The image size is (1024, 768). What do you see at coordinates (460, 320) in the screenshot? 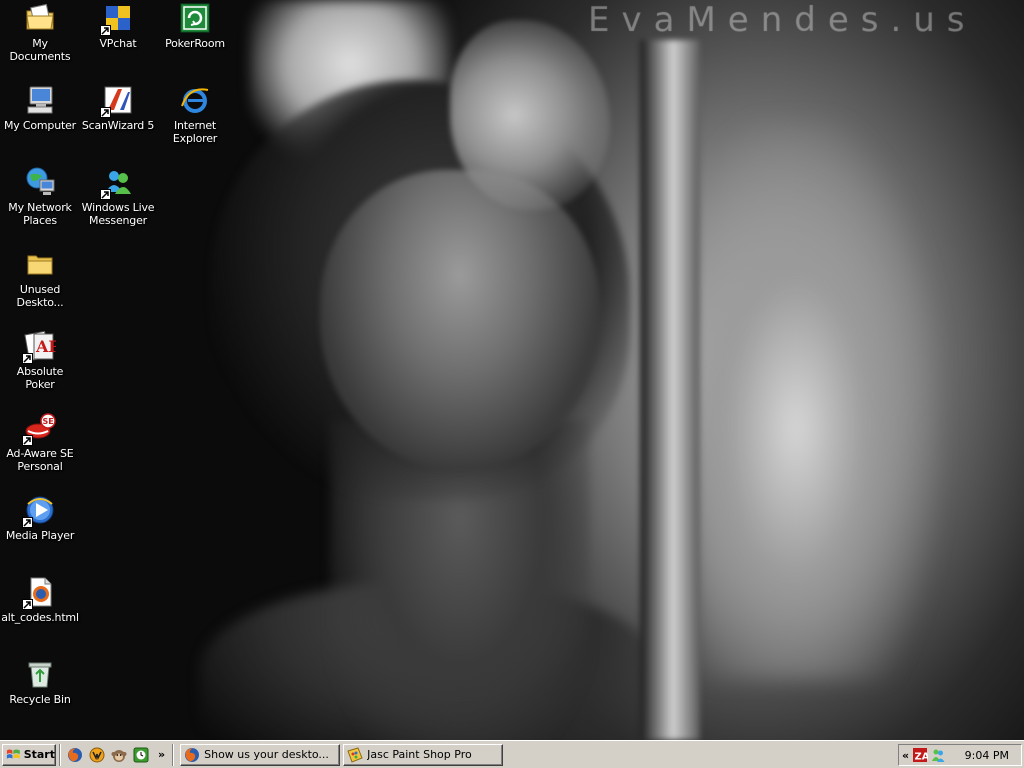
I see `wallpaper-face` at bounding box center [460, 320].